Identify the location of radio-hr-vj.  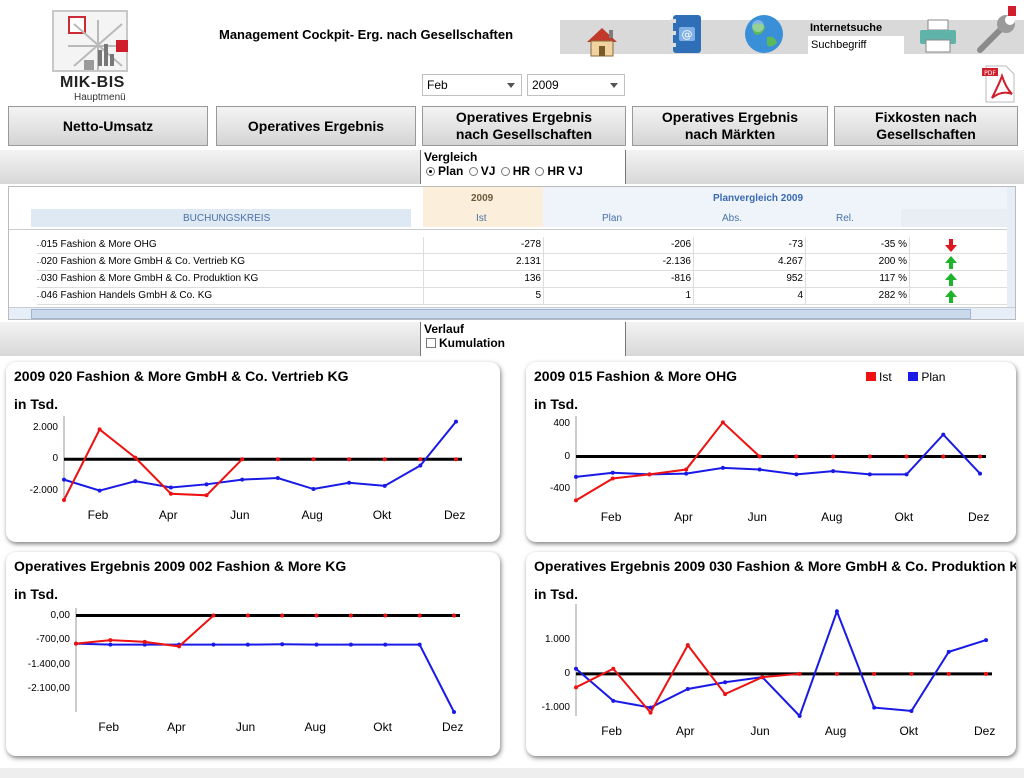
(540, 171).